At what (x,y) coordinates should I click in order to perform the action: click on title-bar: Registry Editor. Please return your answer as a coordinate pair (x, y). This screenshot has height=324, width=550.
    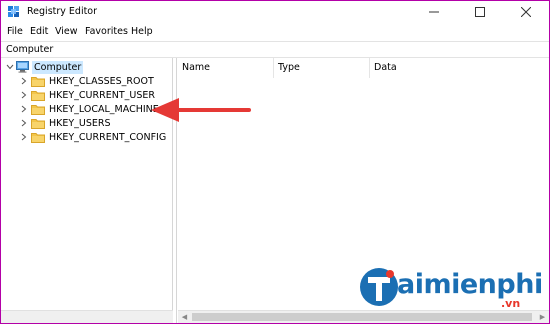
    Looking at the image, I should click on (275, 12).